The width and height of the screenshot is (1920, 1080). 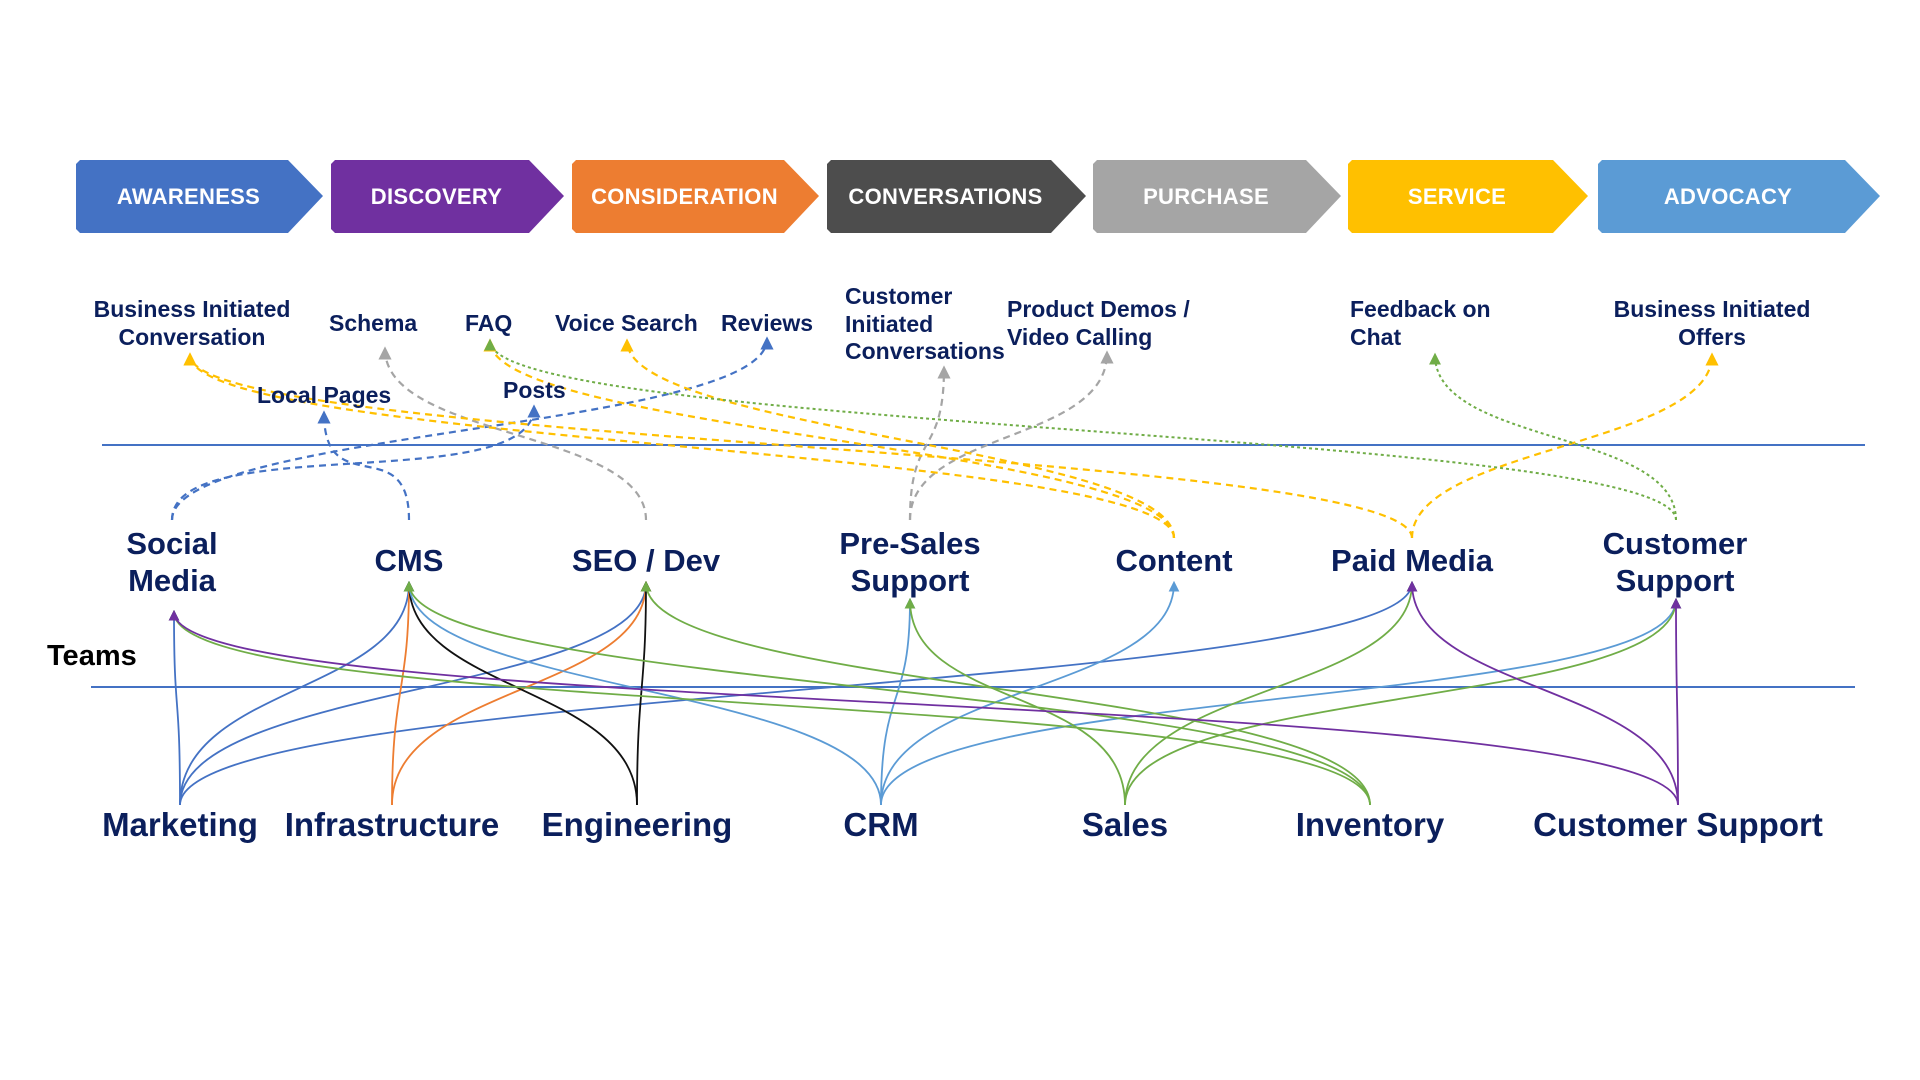 I want to click on dashed-link-pre-sales-support-to-customer-initiated-conversations, so click(x=929, y=443).